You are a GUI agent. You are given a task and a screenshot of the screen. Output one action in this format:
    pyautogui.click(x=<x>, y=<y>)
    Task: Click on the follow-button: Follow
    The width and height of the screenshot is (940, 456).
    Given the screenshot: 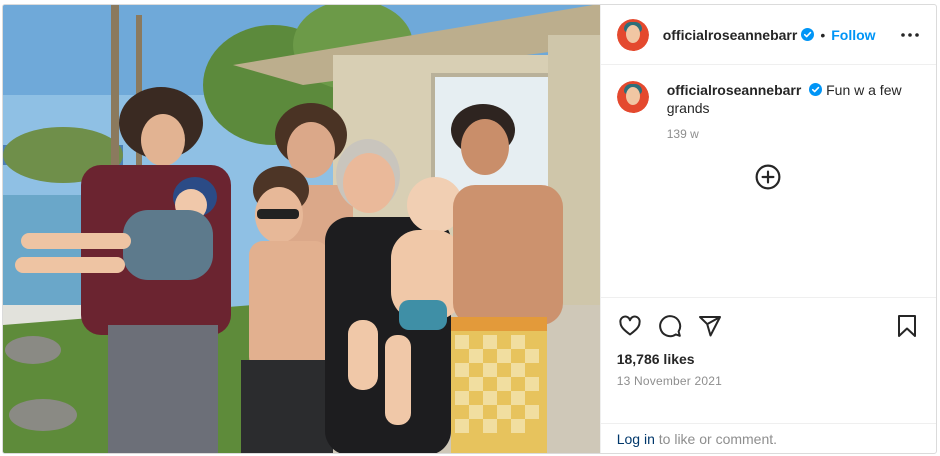 What is the action you would take?
    pyautogui.click(x=853, y=35)
    